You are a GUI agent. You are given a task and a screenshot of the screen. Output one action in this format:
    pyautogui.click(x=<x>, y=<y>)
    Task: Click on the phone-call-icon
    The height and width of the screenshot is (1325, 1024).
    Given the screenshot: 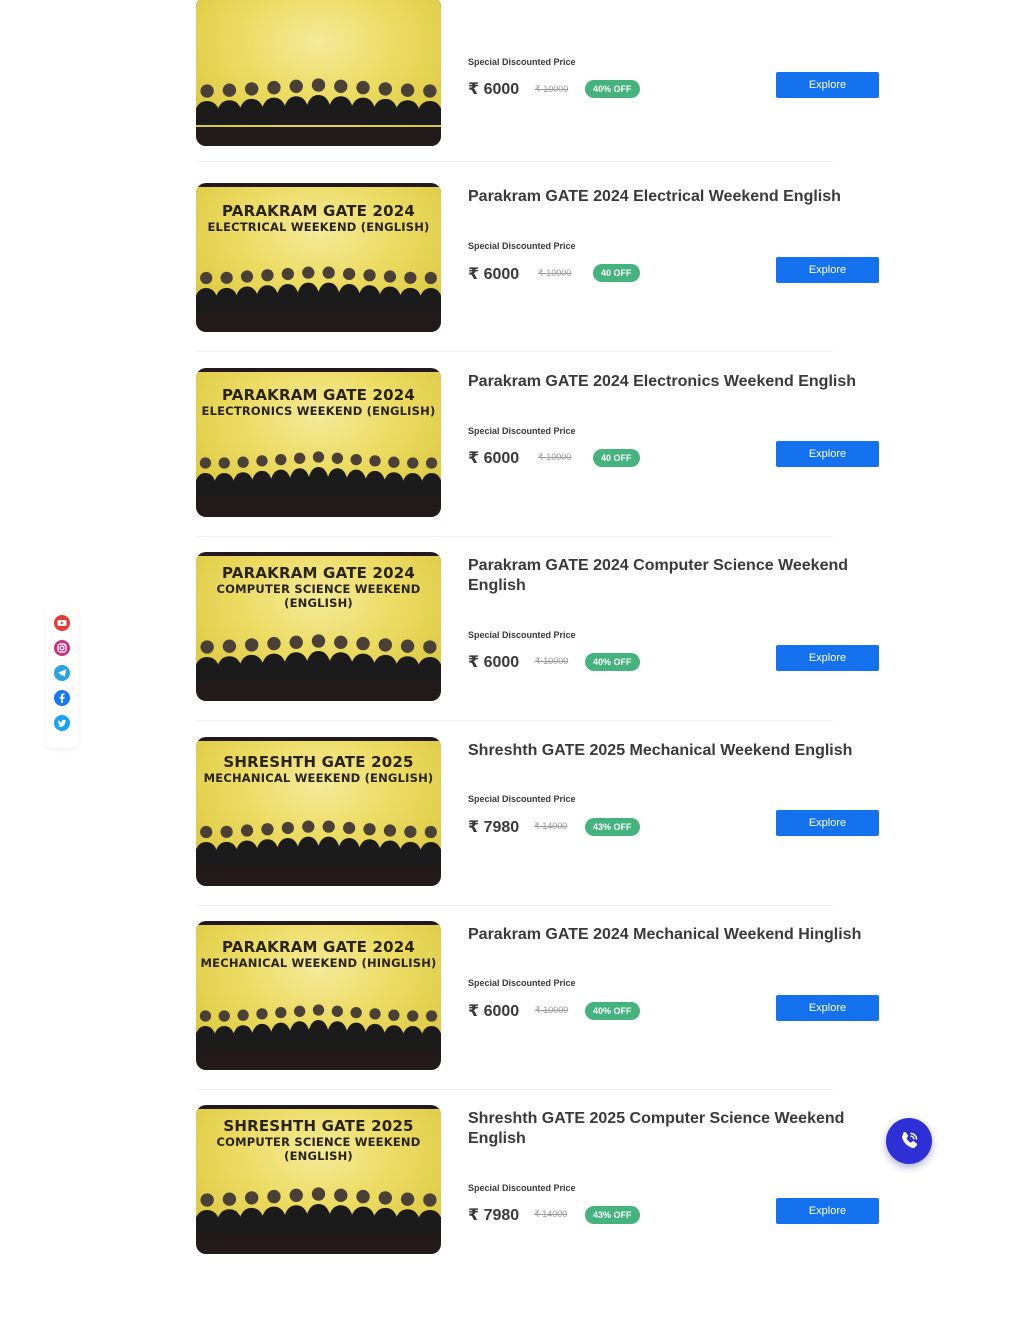 What is the action you would take?
    pyautogui.click(x=910, y=1140)
    